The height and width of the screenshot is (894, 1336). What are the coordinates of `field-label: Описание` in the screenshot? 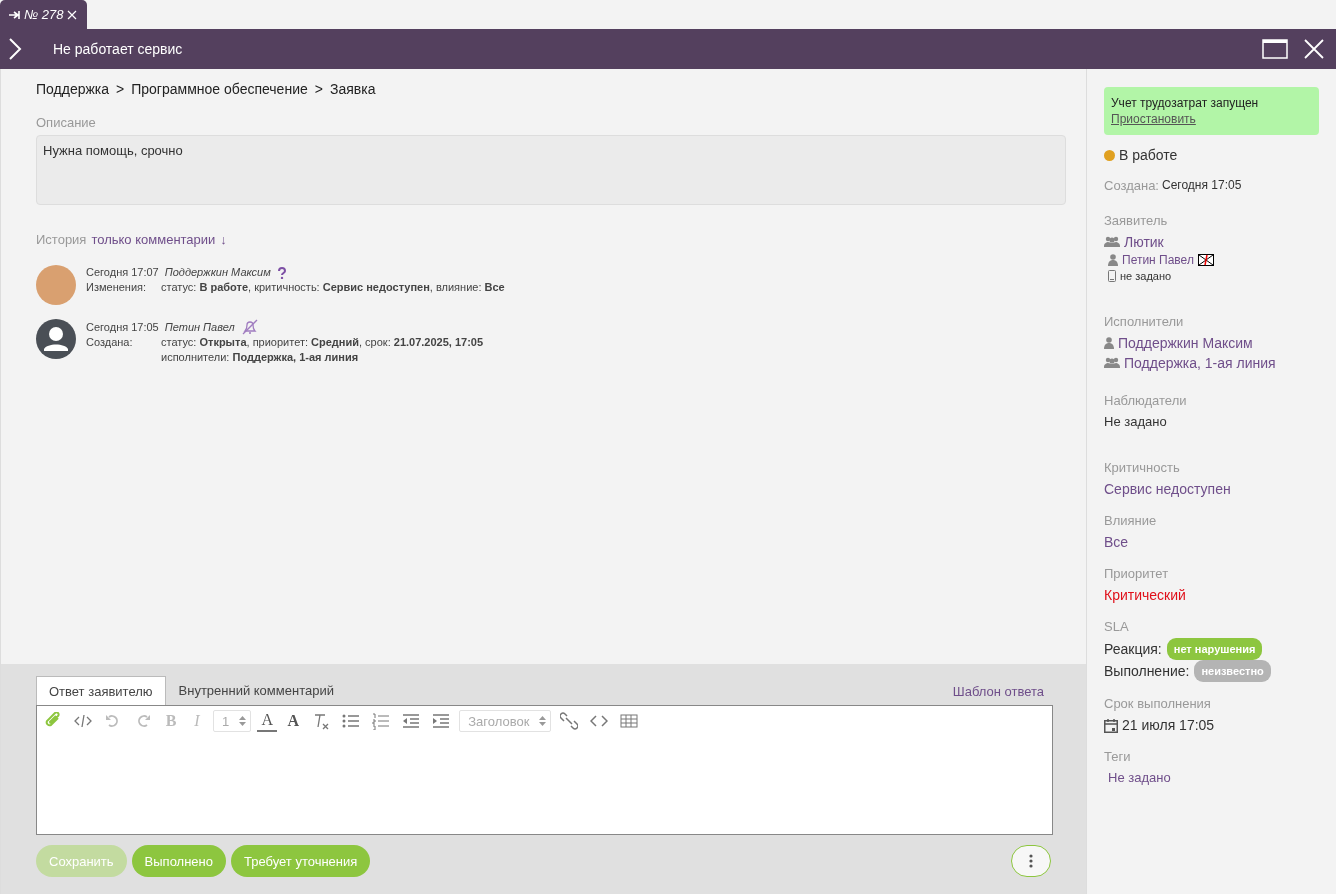 It's located at (66, 122).